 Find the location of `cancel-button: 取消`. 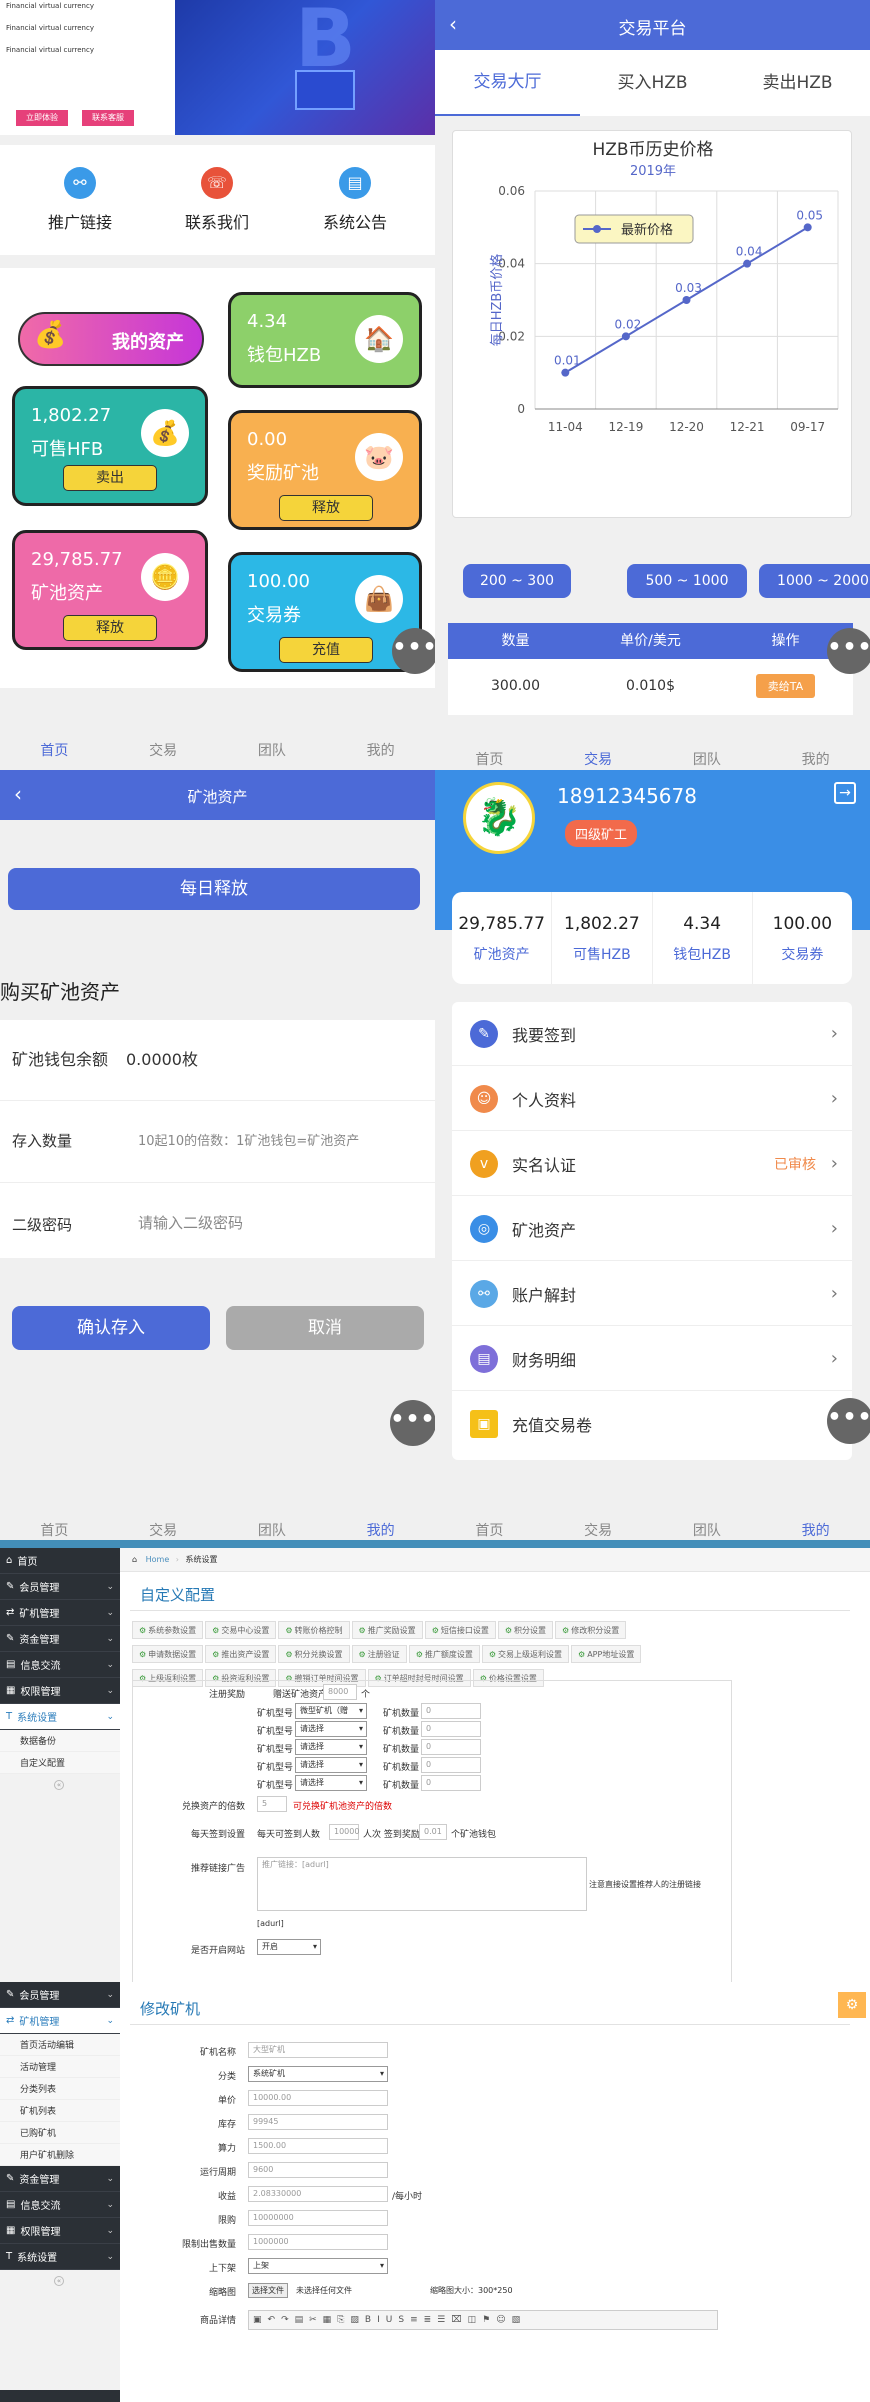

cancel-button: 取消 is located at coordinates (325, 1328).